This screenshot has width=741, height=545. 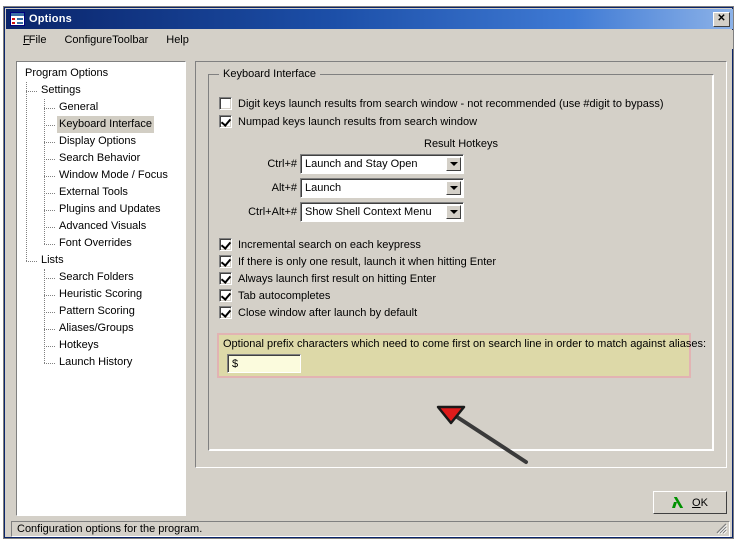 I want to click on hotkey-row-ctrl-value: Launch and Stay Open, so click(x=361, y=164).